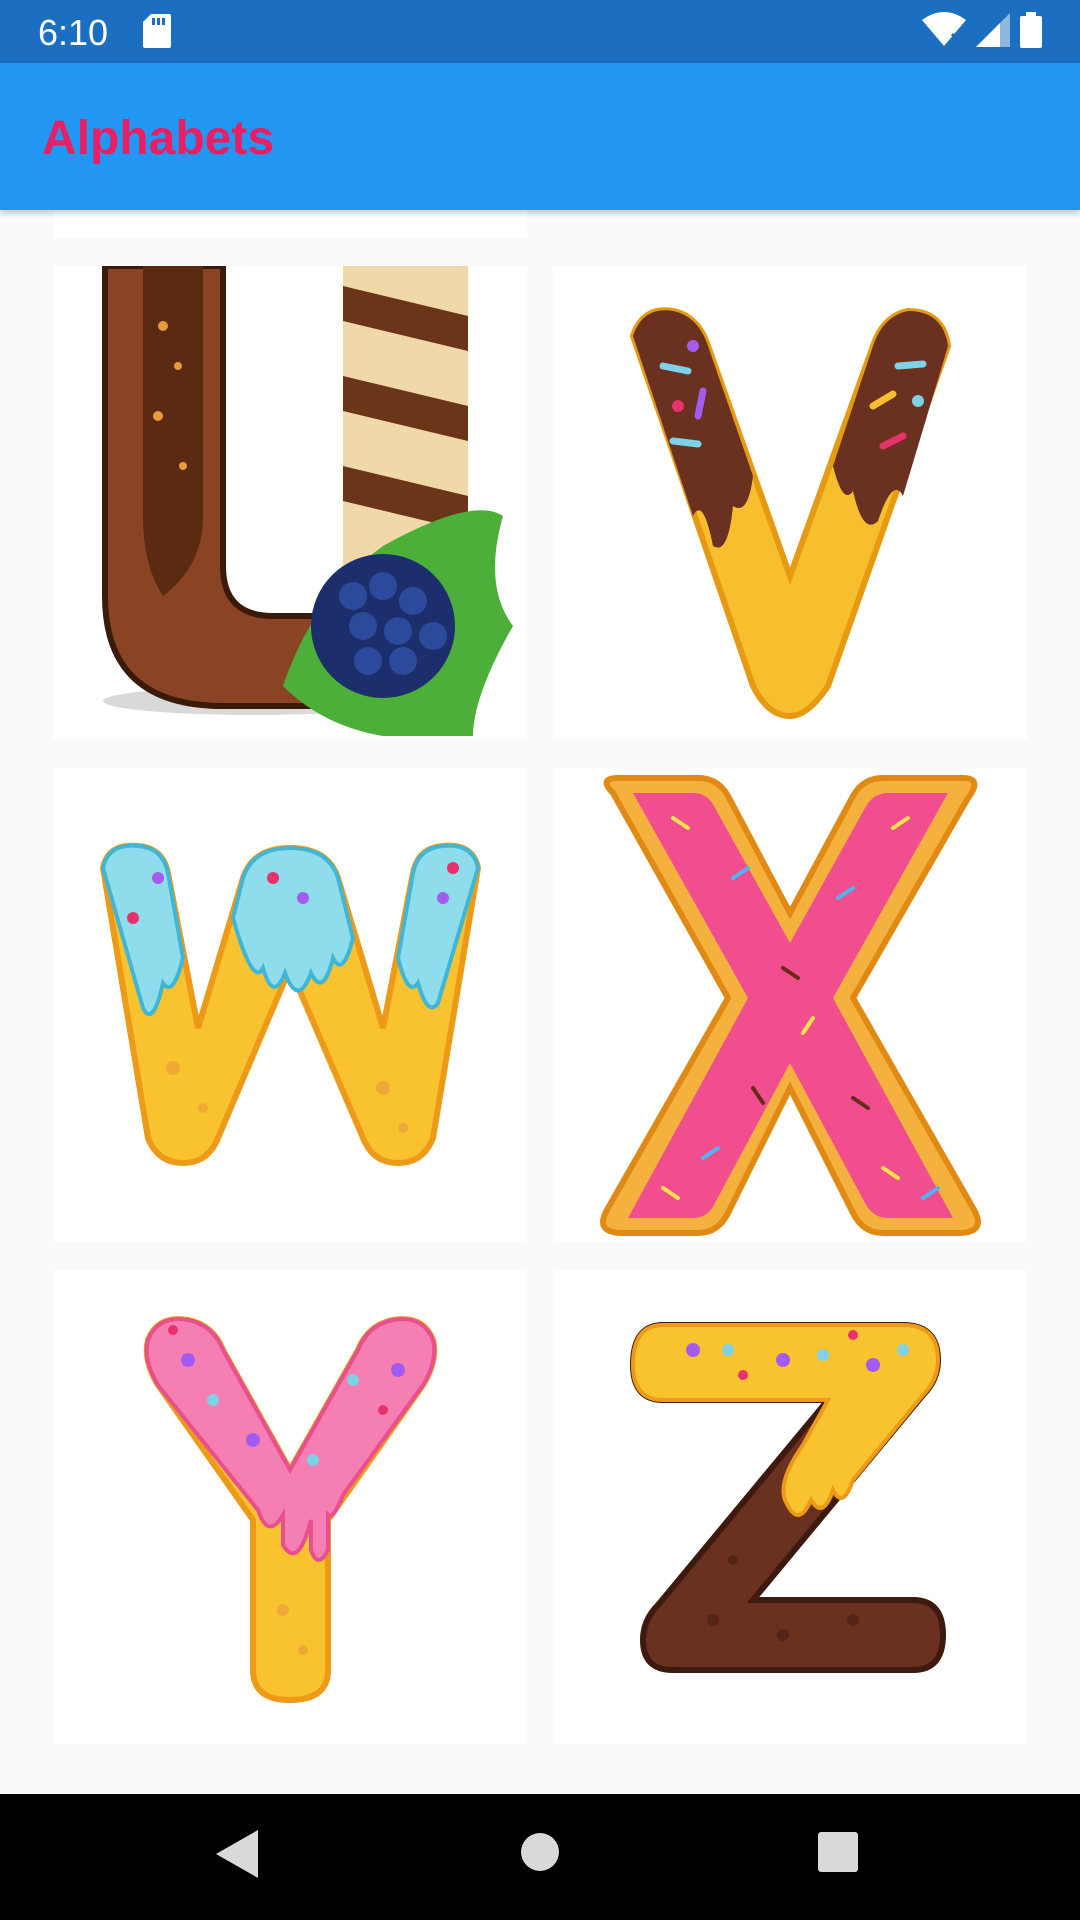 This screenshot has width=1080, height=1920. What do you see at coordinates (993, 32) in the screenshot?
I see `cell-signal-icon` at bounding box center [993, 32].